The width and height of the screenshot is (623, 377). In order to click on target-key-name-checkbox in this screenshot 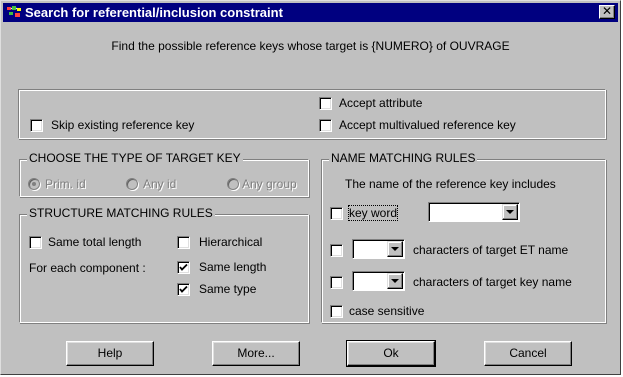, I will do `click(336, 282)`.